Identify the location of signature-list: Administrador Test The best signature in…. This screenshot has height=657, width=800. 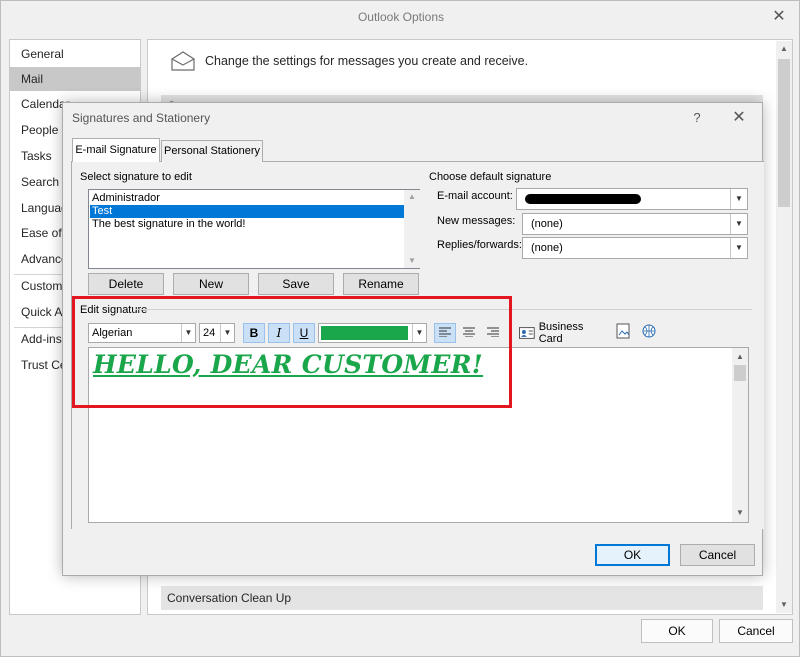
(254, 229).